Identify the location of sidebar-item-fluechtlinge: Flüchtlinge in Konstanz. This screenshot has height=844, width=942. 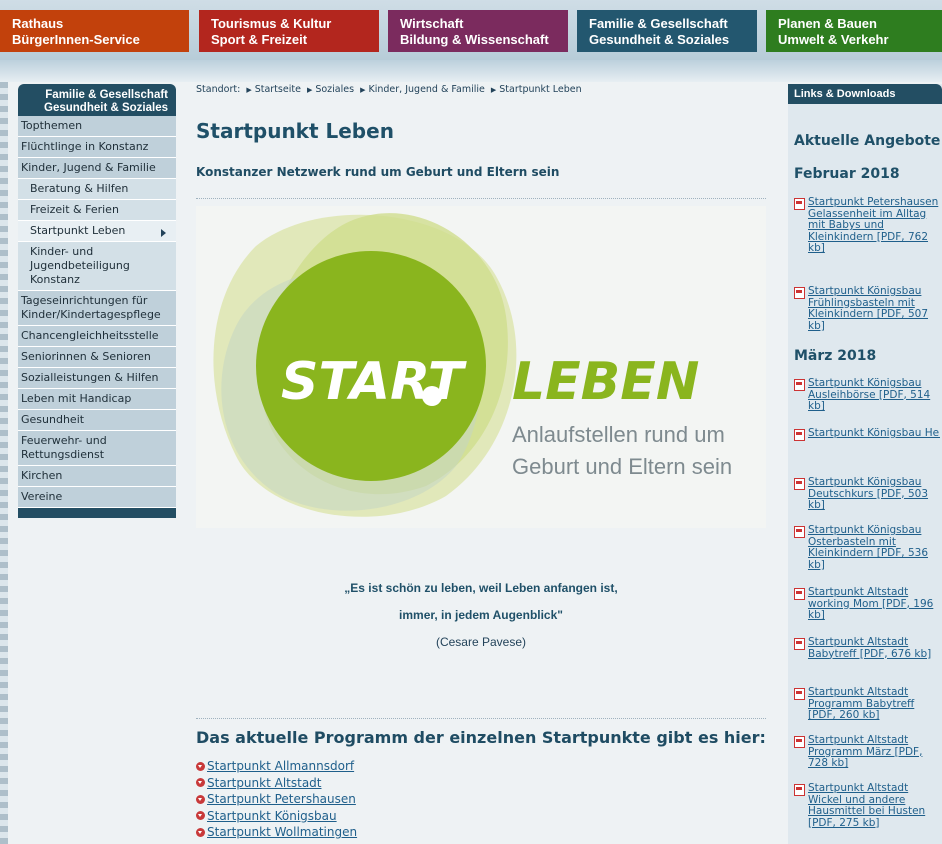
(97, 147).